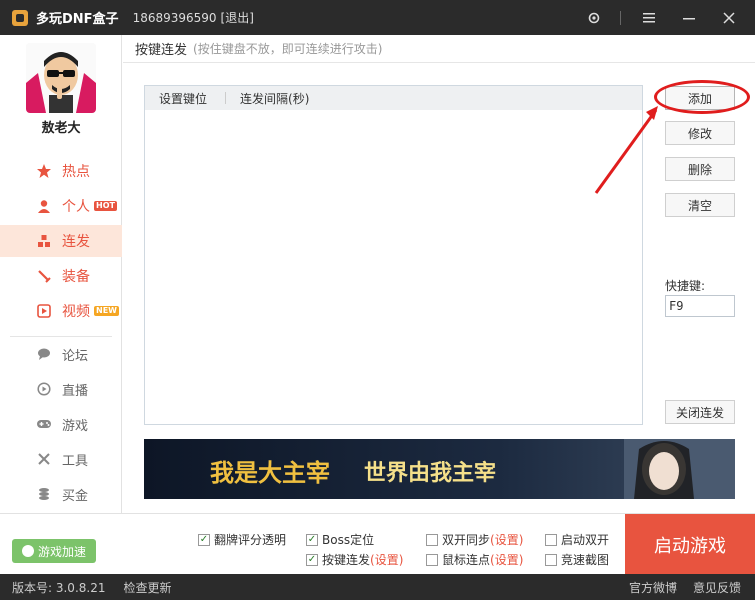  What do you see at coordinates (76, 207) in the screenshot?
I see `sidebar-item-label: 个人` at bounding box center [76, 207].